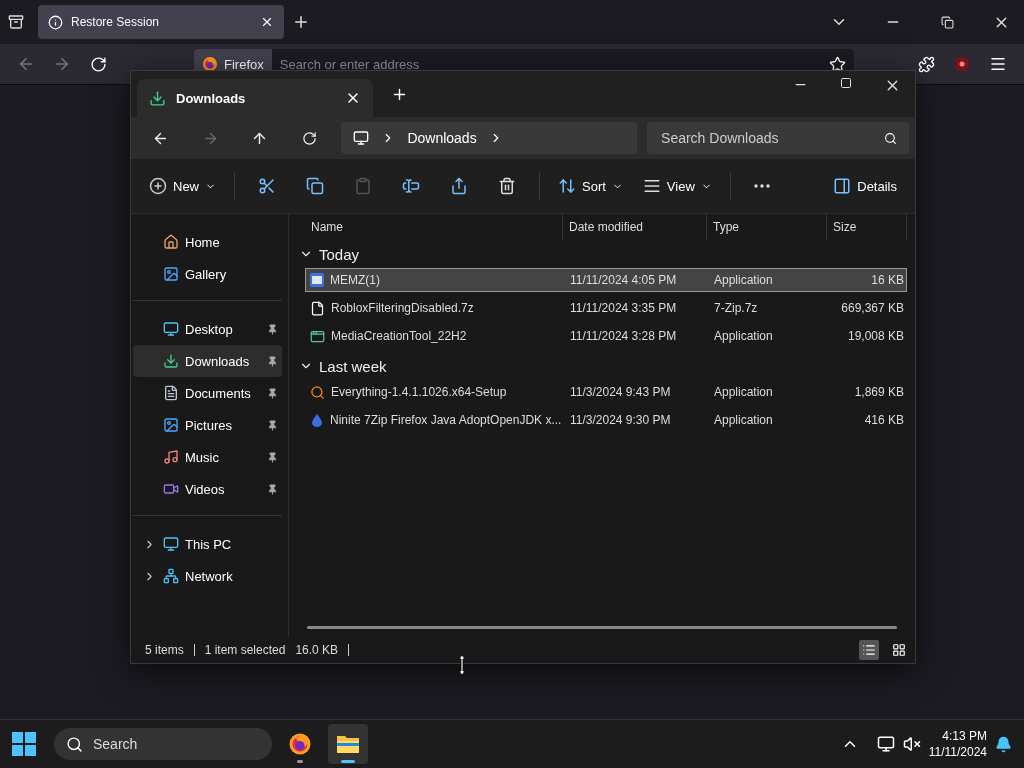  Describe the element at coordinates (761, 186) in the screenshot. I see `more-icon` at that location.